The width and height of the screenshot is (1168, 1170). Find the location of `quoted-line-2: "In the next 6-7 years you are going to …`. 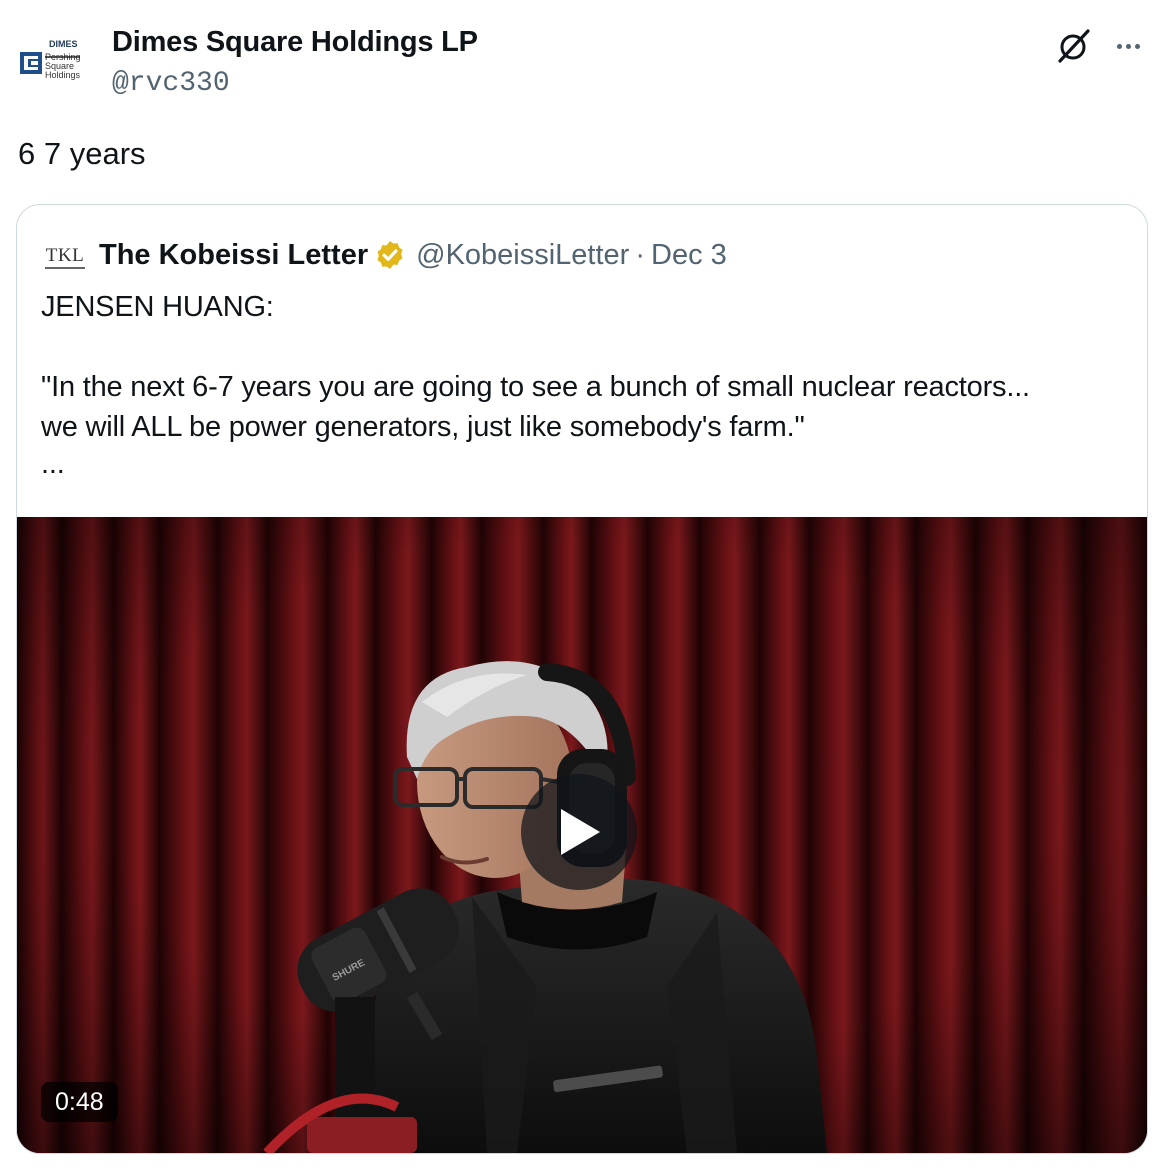

quoted-line-2: "In the next 6-7 years you are going to … is located at coordinates (535, 387).